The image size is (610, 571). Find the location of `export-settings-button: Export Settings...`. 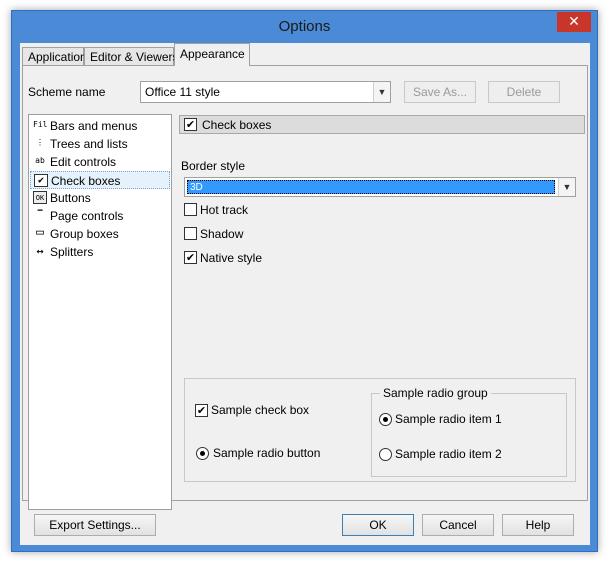

export-settings-button: Export Settings... is located at coordinates (95, 525).